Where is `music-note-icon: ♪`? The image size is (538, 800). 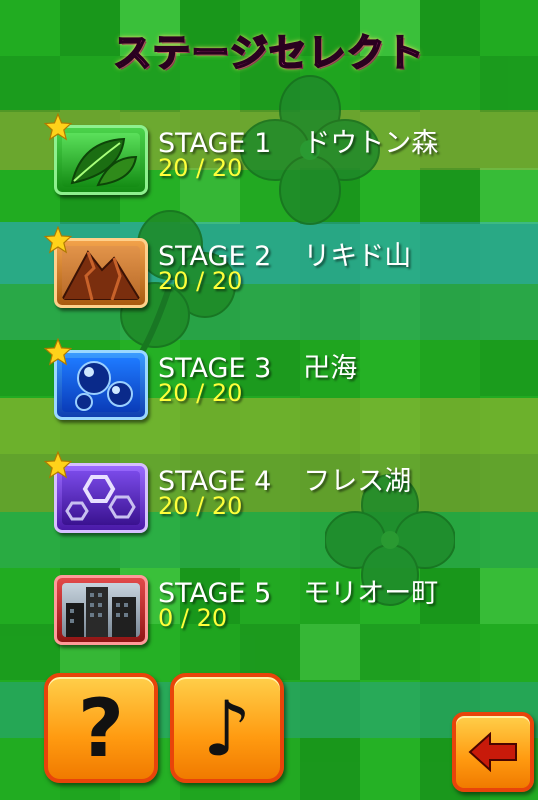
music-note-icon: ♪ is located at coordinates (227, 728).